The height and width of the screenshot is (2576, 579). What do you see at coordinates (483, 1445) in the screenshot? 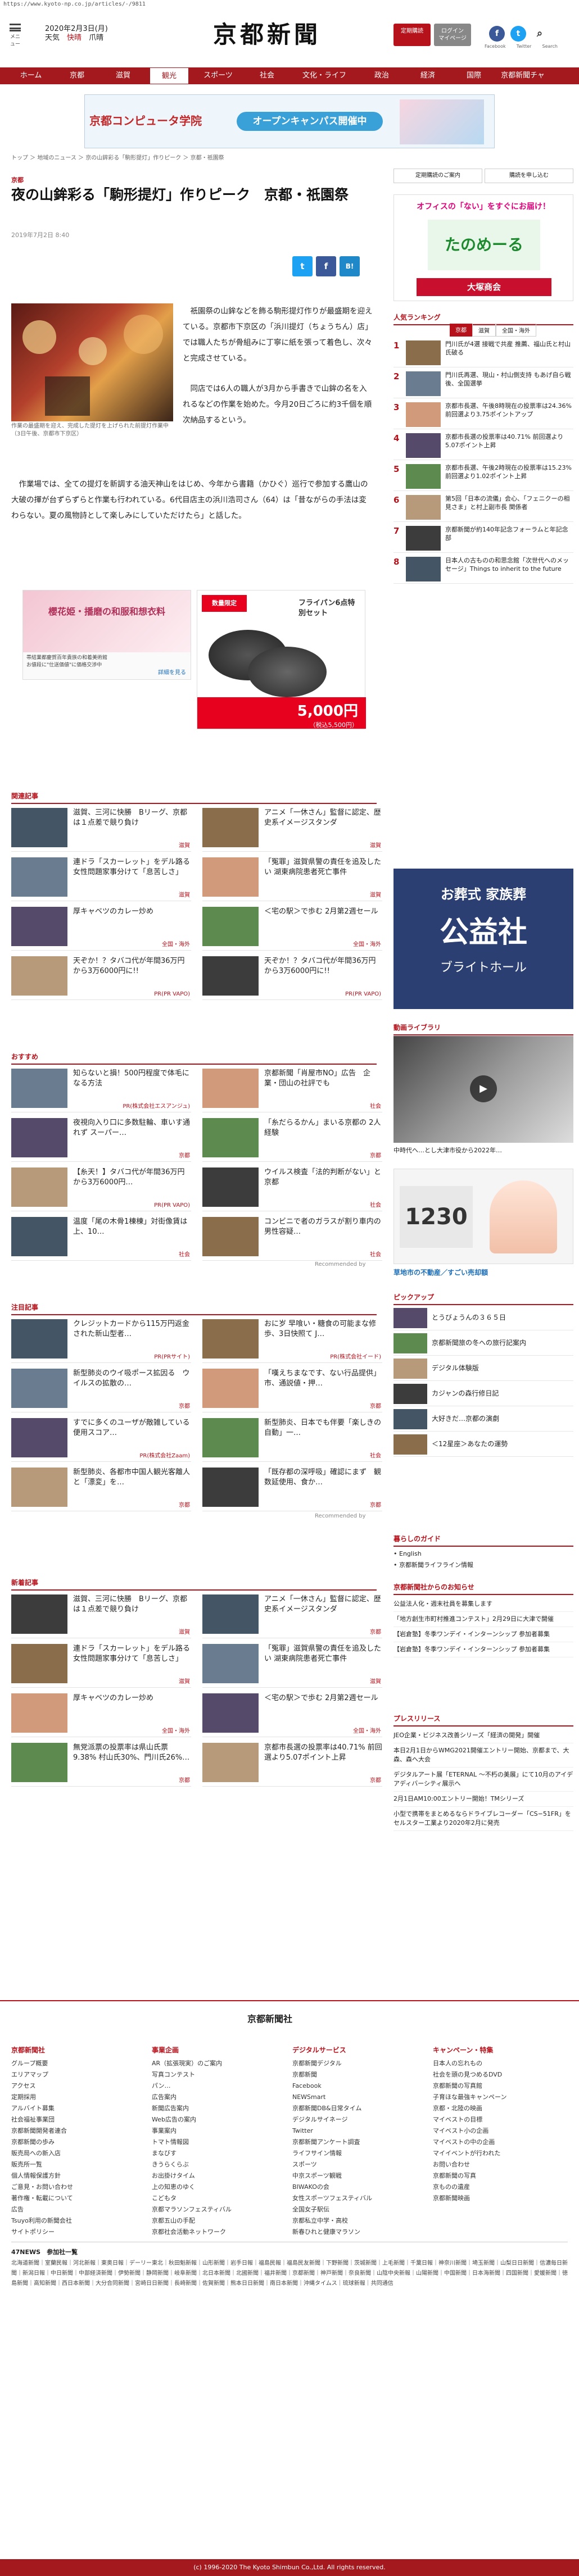
I see `pickup-item: ＜12星座＞あなたの運勢` at bounding box center [483, 1445].